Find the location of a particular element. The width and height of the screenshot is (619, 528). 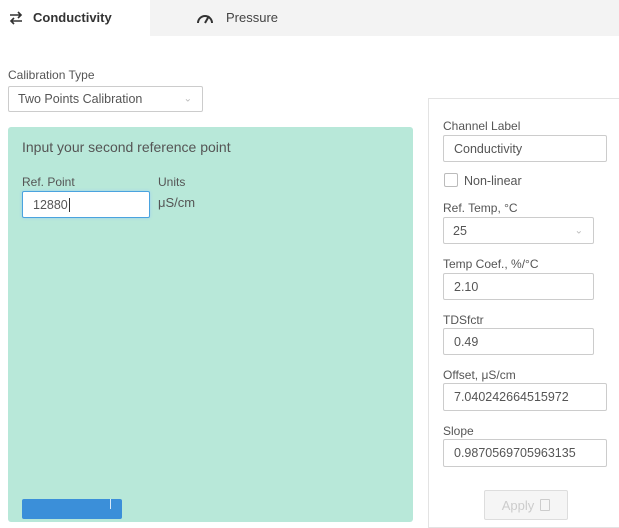

gauge-icon is located at coordinates (205, 18).